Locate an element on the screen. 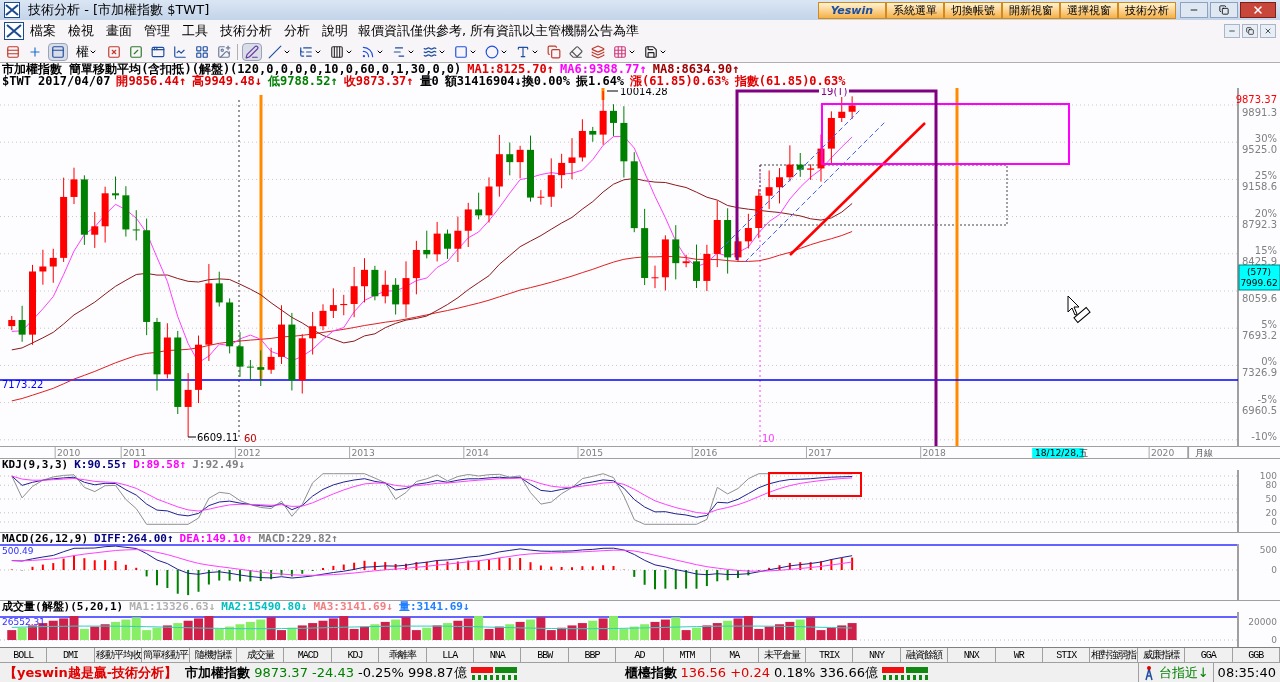  rows-icon is located at coordinates (13, 52).